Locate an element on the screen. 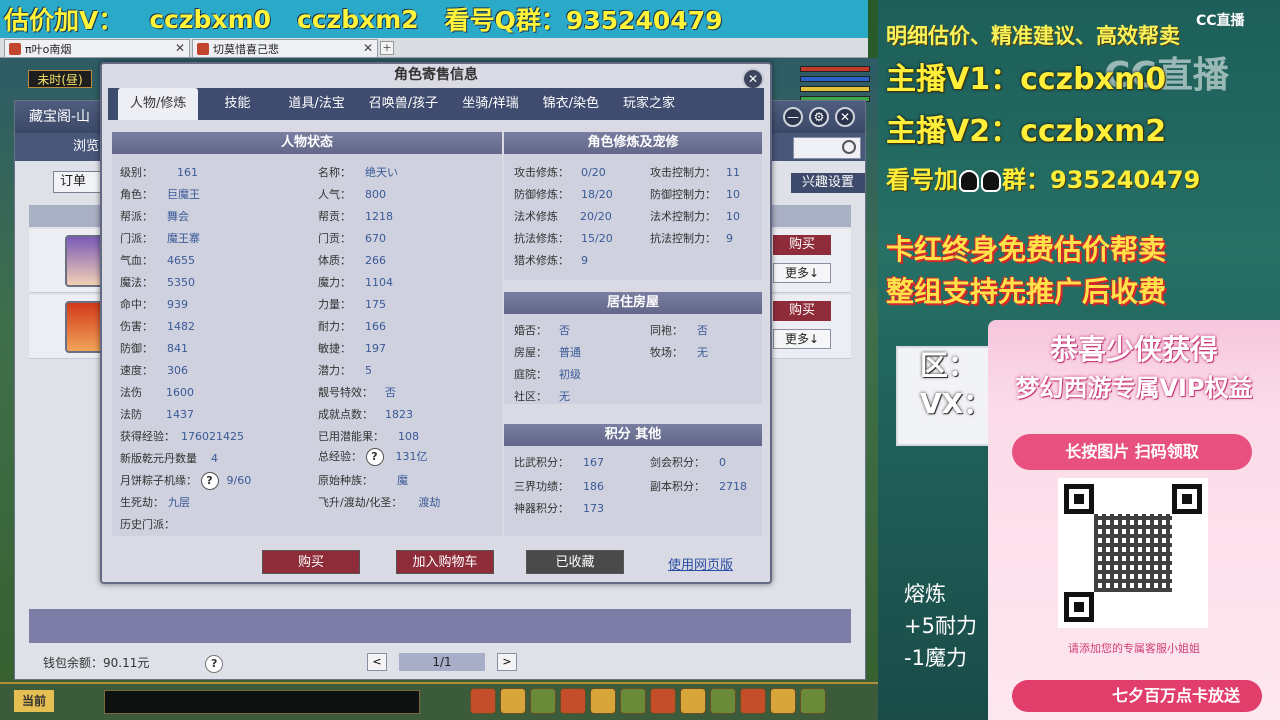 The width and height of the screenshot is (1280, 720). search-input is located at coordinates (827, 148).